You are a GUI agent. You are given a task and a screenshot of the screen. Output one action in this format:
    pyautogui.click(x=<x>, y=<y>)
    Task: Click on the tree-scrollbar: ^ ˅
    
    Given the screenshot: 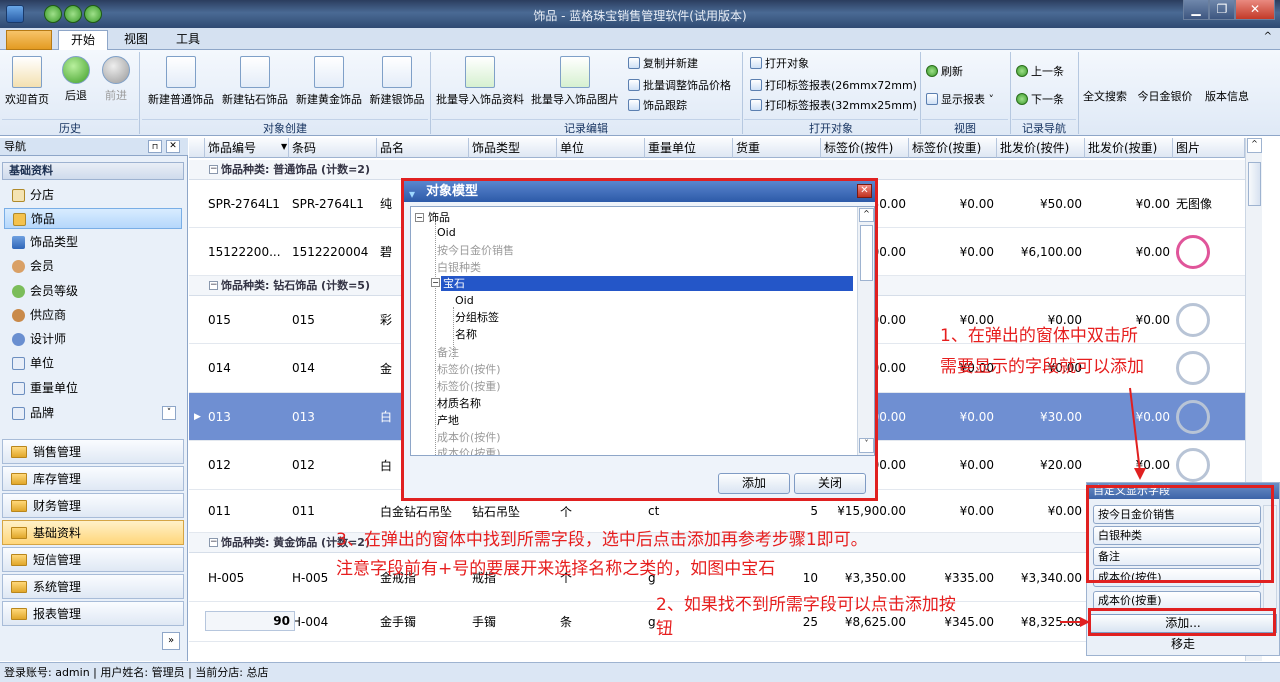 What is the action you would take?
    pyautogui.click(x=865, y=331)
    